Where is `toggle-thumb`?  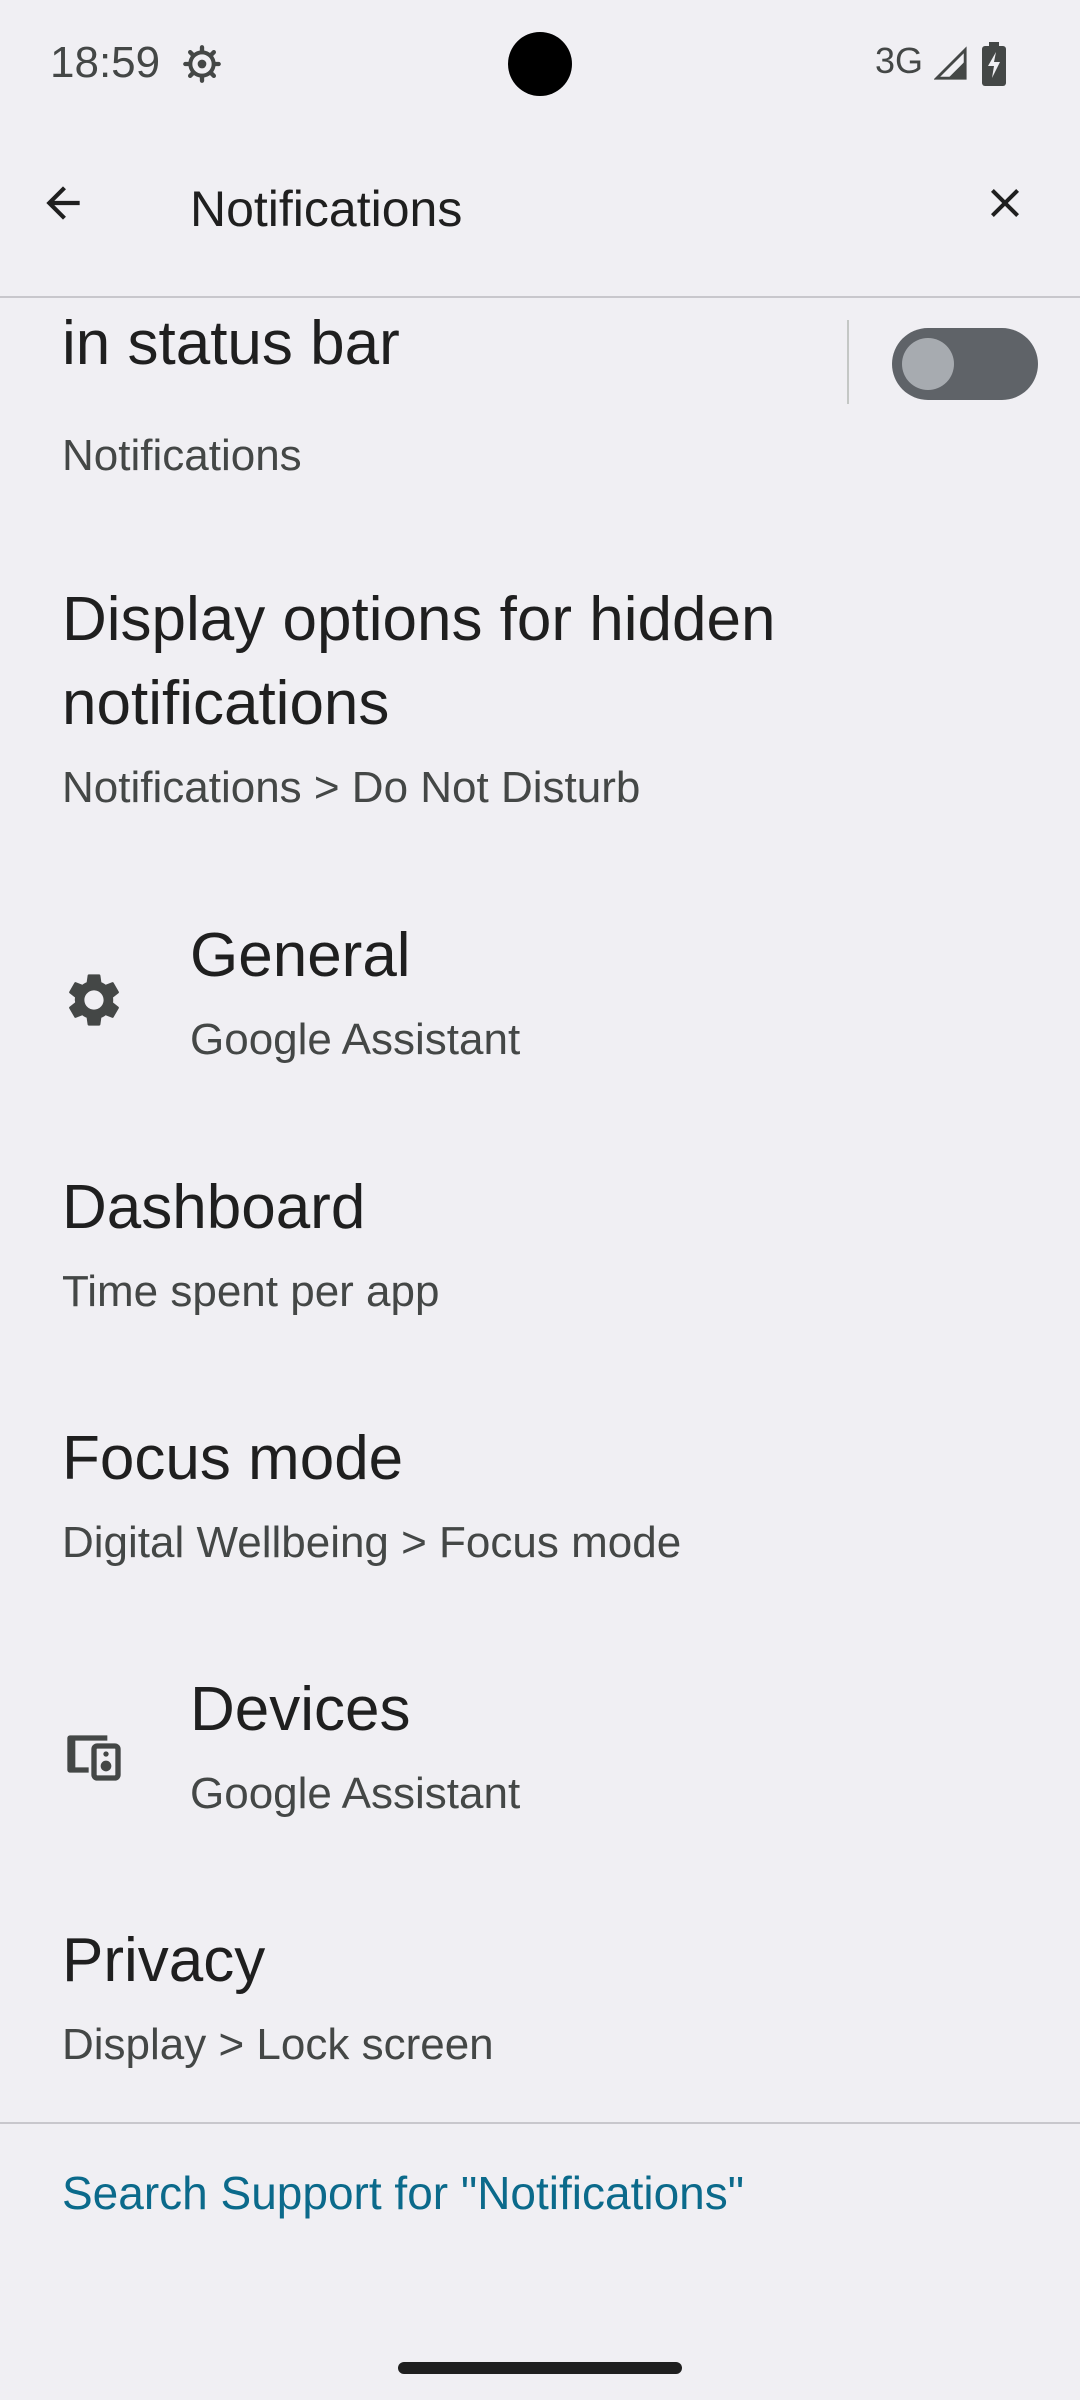
toggle-thumb is located at coordinates (928, 364).